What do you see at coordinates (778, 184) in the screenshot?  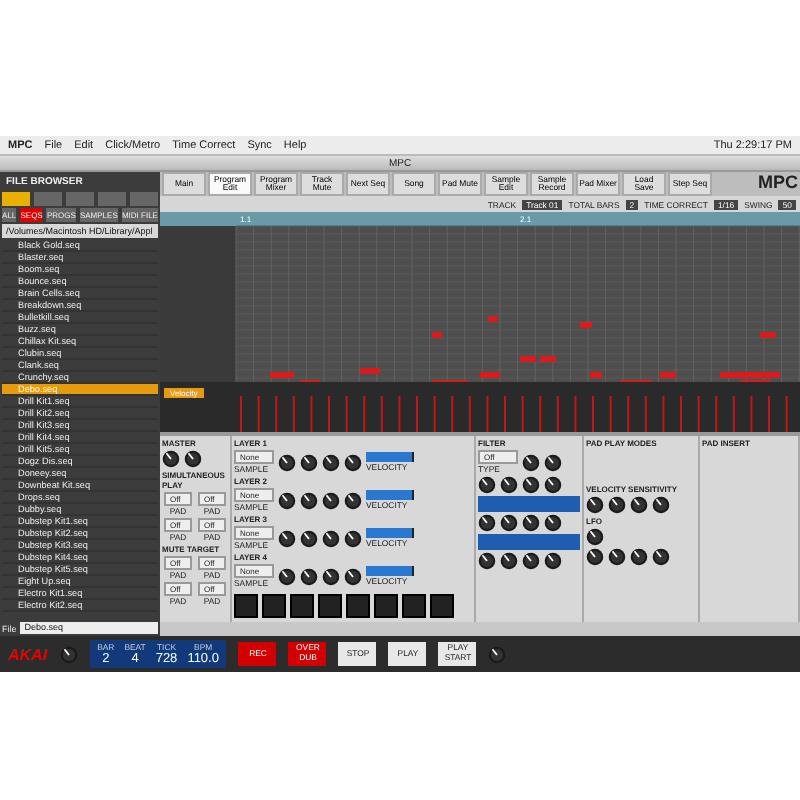 I see `mpc-logo: MPC` at bounding box center [778, 184].